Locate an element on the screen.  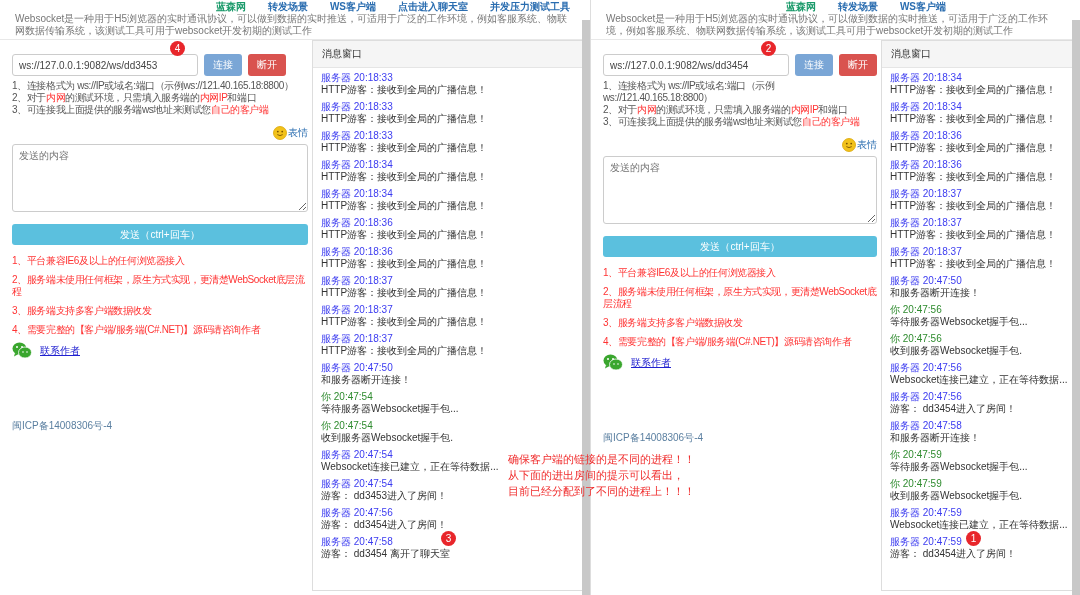
annotation-text: 目前已经分配到了不同的进程上！！！ is located at coordinates (601, 491).